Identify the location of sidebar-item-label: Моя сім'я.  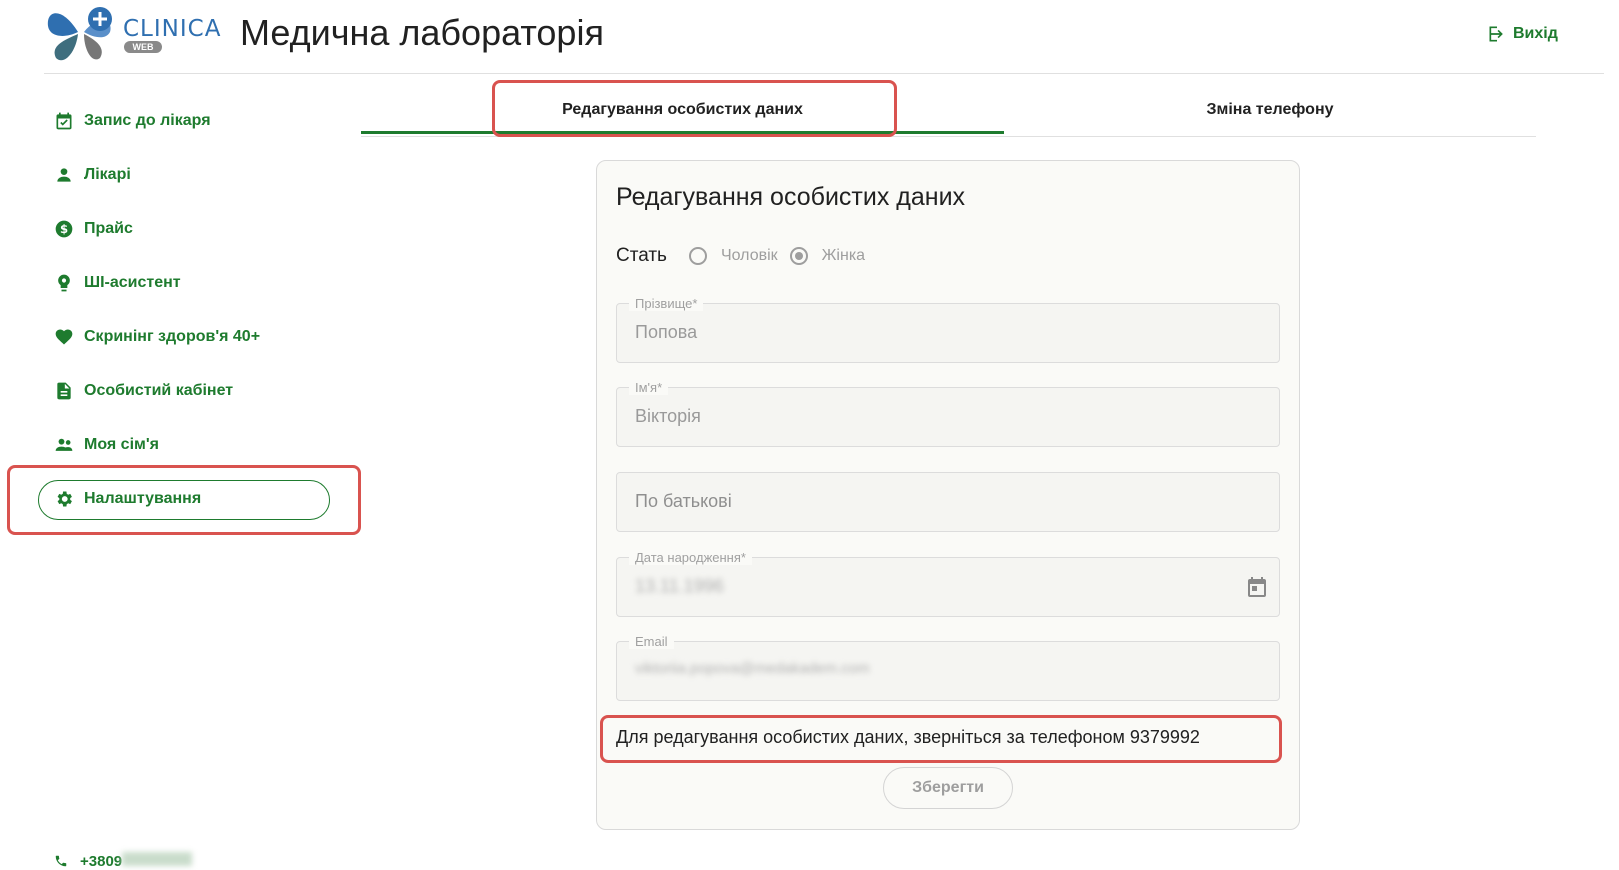
(121, 444).